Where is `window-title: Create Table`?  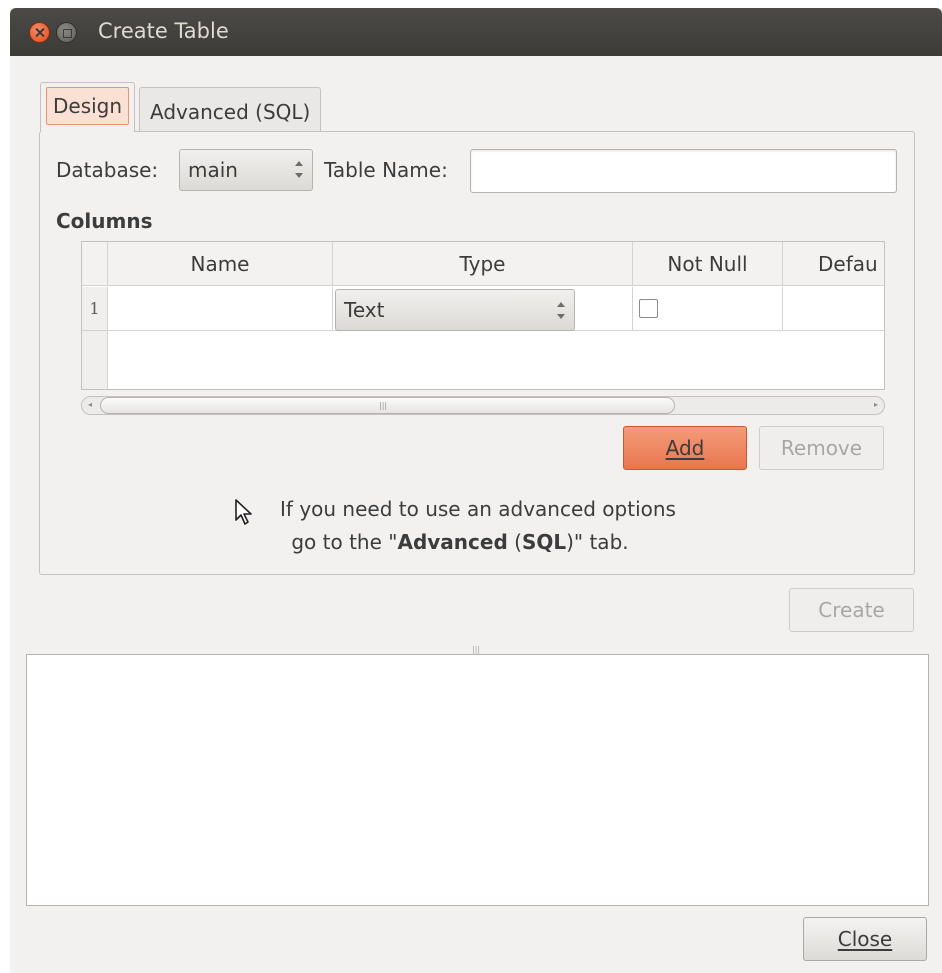
window-title: Create Table is located at coordinates (163, 31).